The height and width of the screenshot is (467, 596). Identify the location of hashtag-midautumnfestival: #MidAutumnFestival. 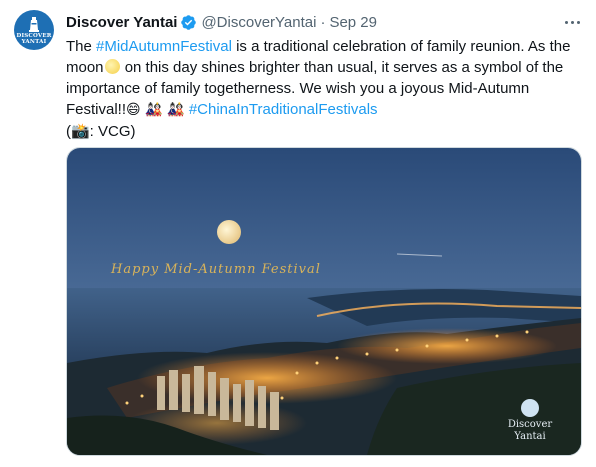
(164, 46).